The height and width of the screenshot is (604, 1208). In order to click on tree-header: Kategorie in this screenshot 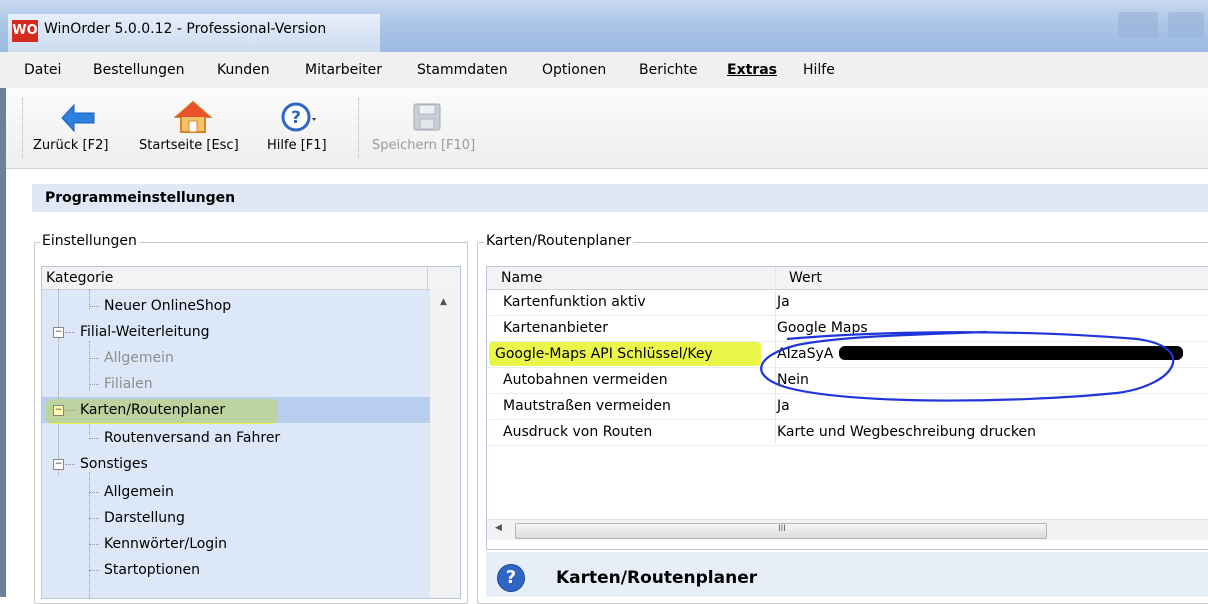, I will do `click(251, 278)`.